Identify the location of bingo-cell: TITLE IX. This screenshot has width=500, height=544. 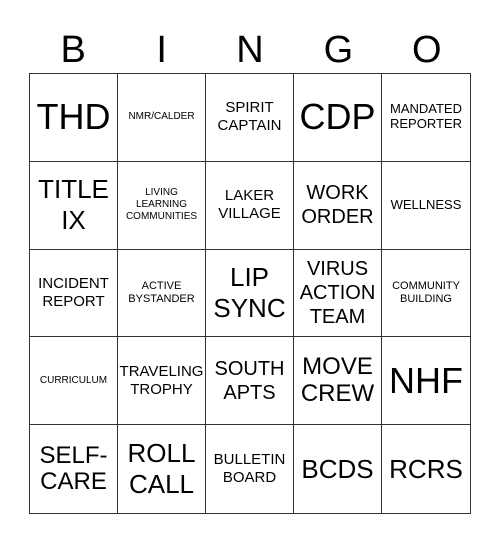
(74, 205).